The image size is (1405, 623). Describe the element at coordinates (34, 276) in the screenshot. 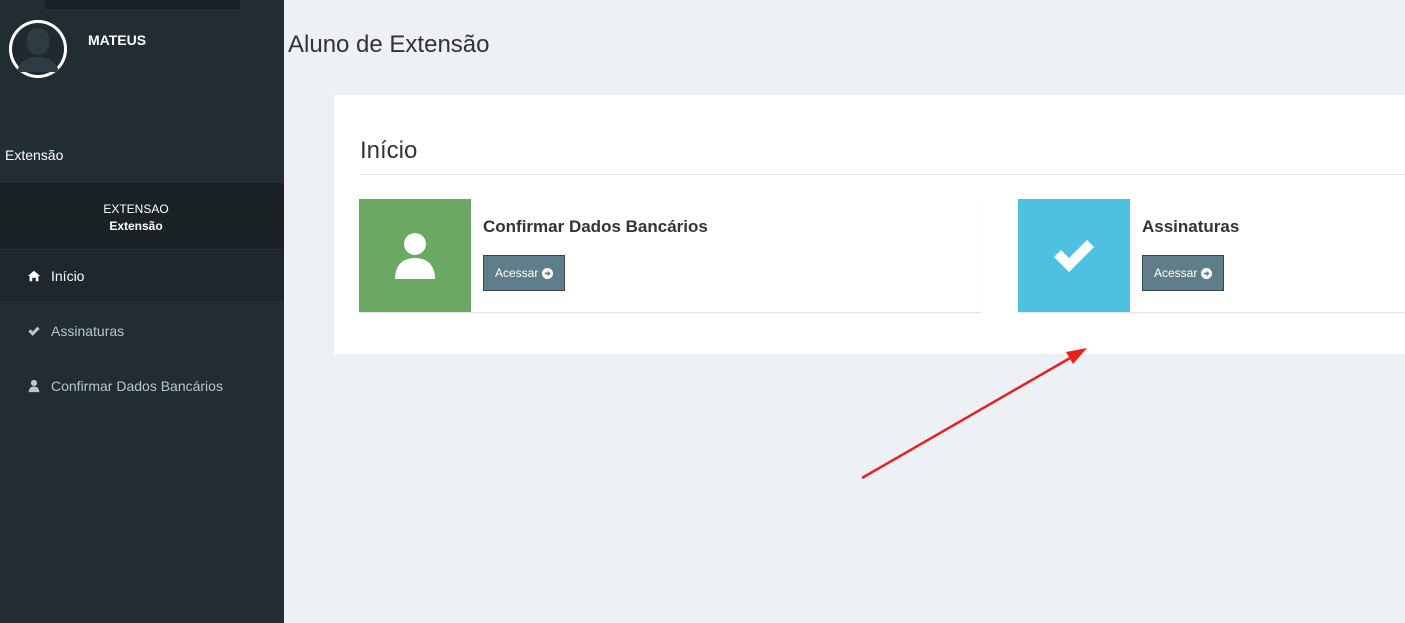

I see `home-icon` at that location.